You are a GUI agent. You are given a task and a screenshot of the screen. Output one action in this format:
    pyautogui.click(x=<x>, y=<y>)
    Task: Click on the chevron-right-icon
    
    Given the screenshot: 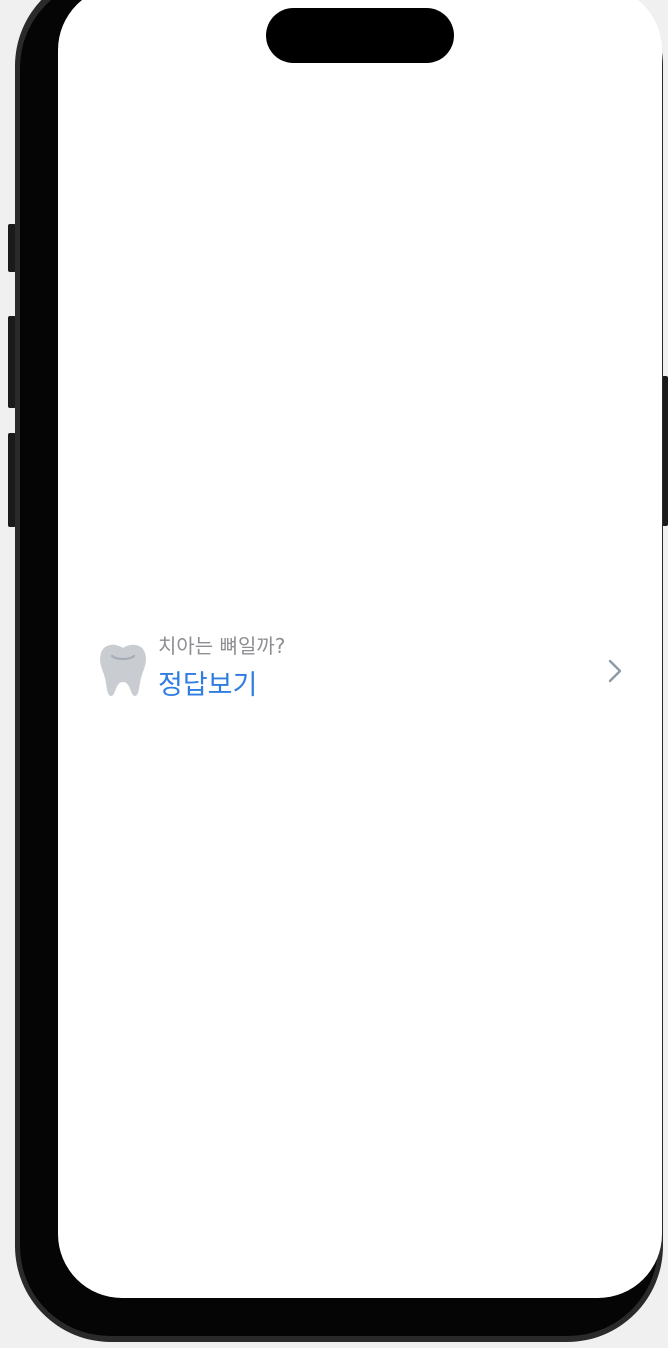 What is the action you would take?
    pyautogui.click(x=615, y=671)
    